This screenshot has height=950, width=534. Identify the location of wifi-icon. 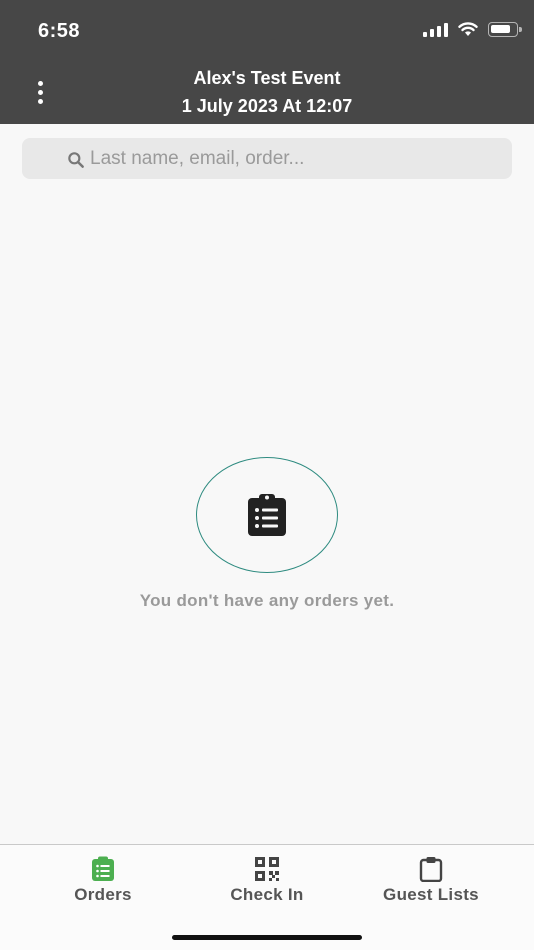
(468, 29).